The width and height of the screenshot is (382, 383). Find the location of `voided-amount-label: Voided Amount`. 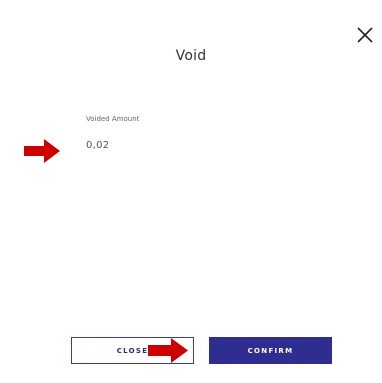

voided-amount-label: Voided Amount is located at coordinates (113, 119).